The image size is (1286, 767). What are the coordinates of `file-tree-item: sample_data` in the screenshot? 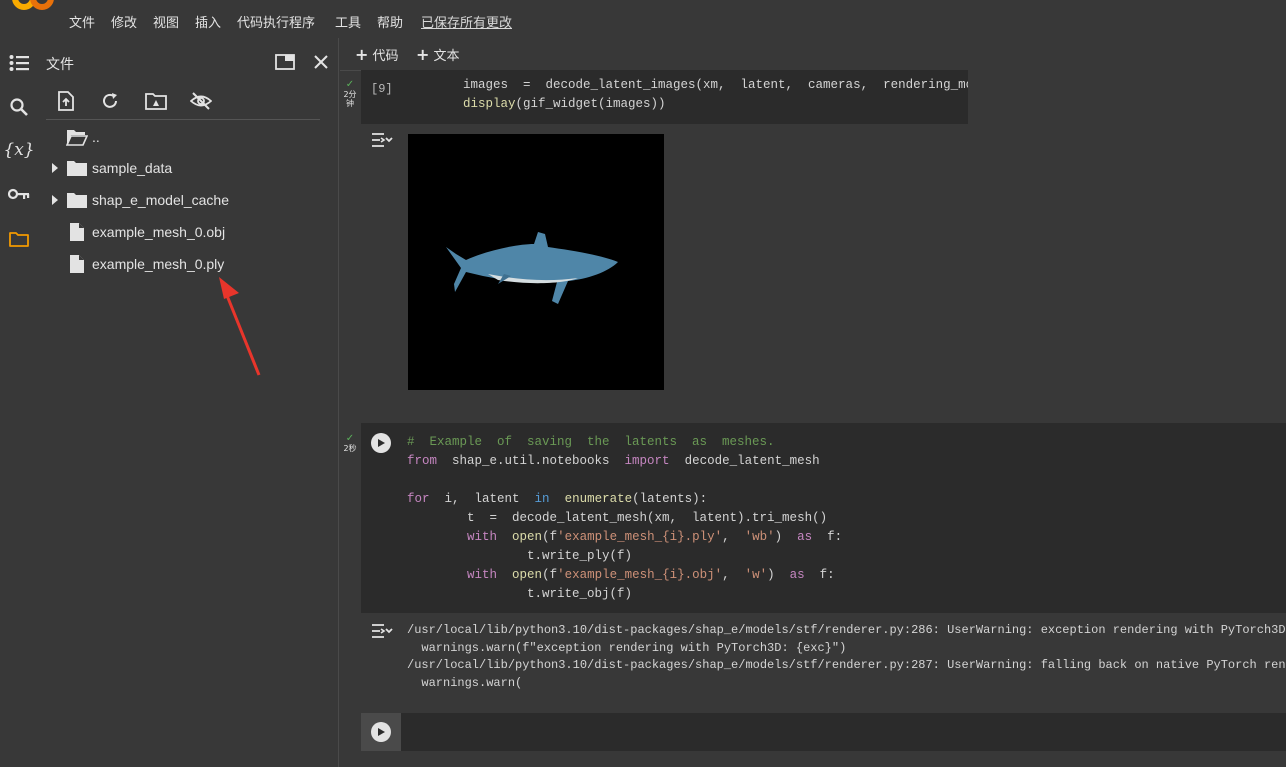 It's located at (186, 168).